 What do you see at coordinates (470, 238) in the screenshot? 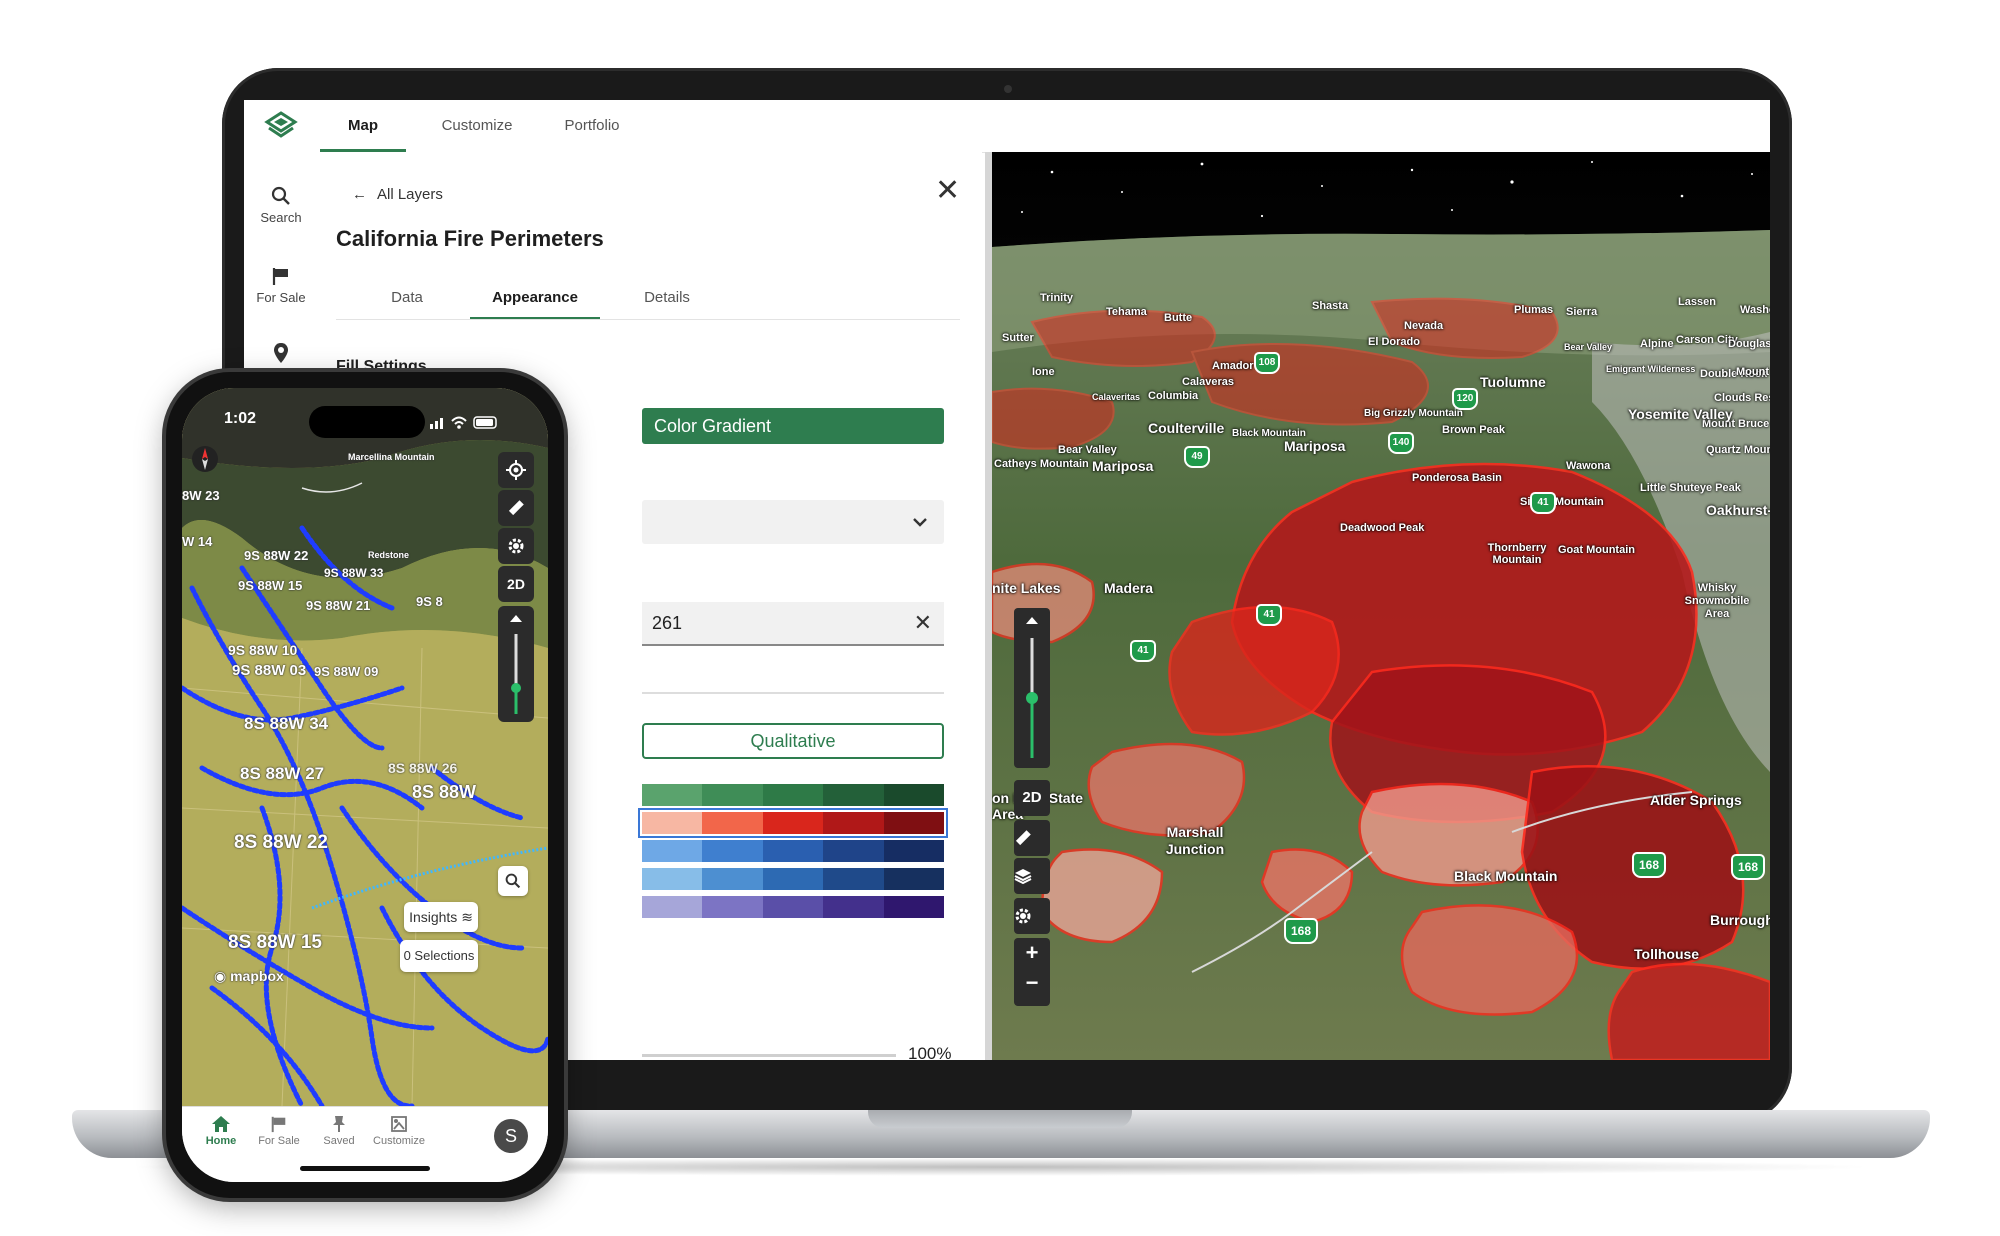
I see `panel-title: California Fire Perimeters` at bounding box center [470, 238].